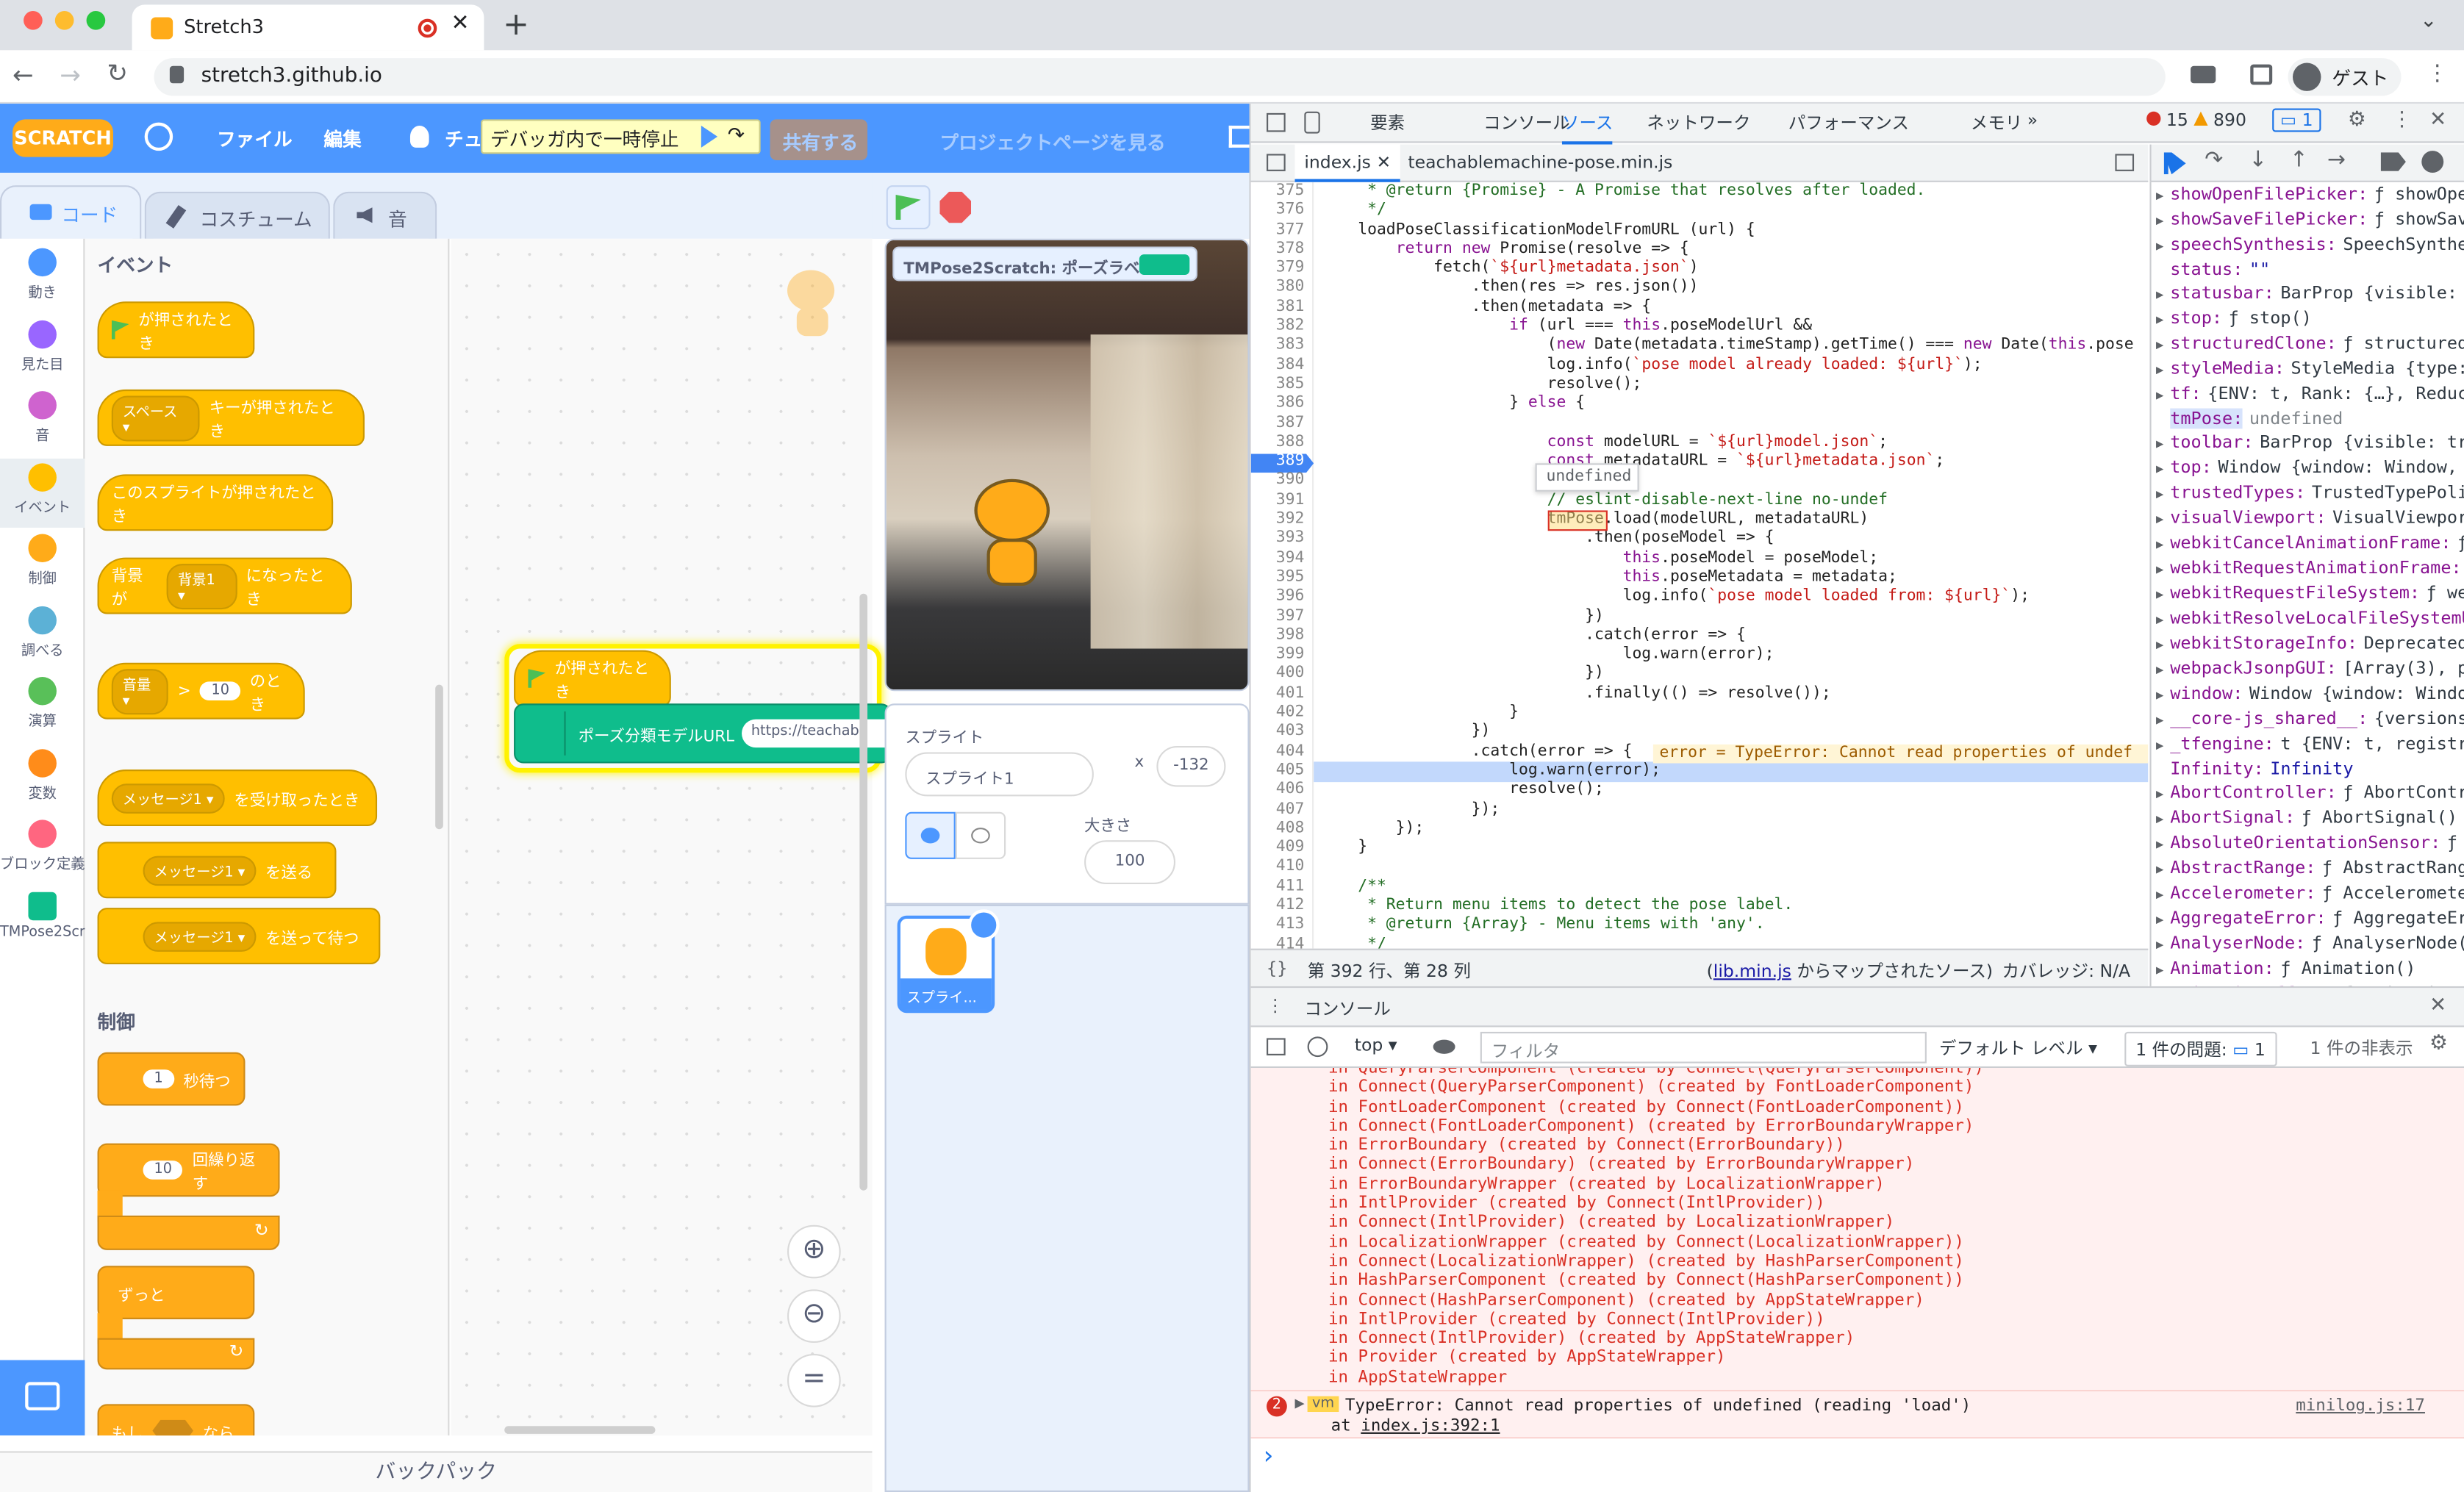 Image resolution: width=2464 pixels, height=1492 pixels. I want to click on context-selector: top ▾, so click(1376, 1045).